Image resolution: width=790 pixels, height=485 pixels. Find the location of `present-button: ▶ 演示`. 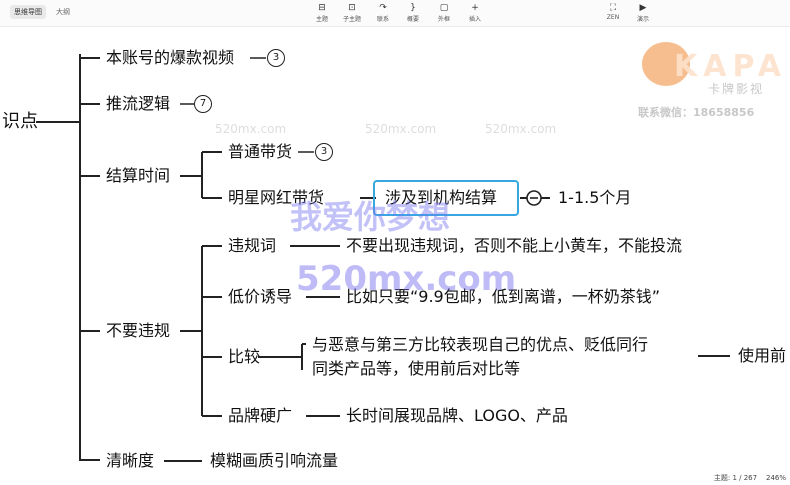

present-button: ▶ 演示 is located at coordinates (643, 13).